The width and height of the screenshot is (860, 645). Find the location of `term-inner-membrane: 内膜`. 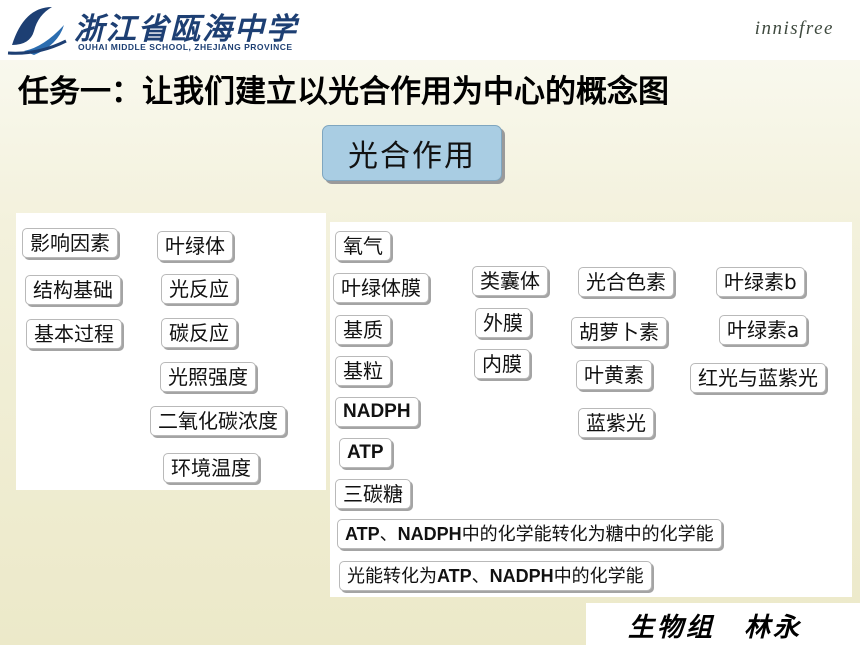

term-inner-membrane: 内膜 is located at coordinates (502, 364).